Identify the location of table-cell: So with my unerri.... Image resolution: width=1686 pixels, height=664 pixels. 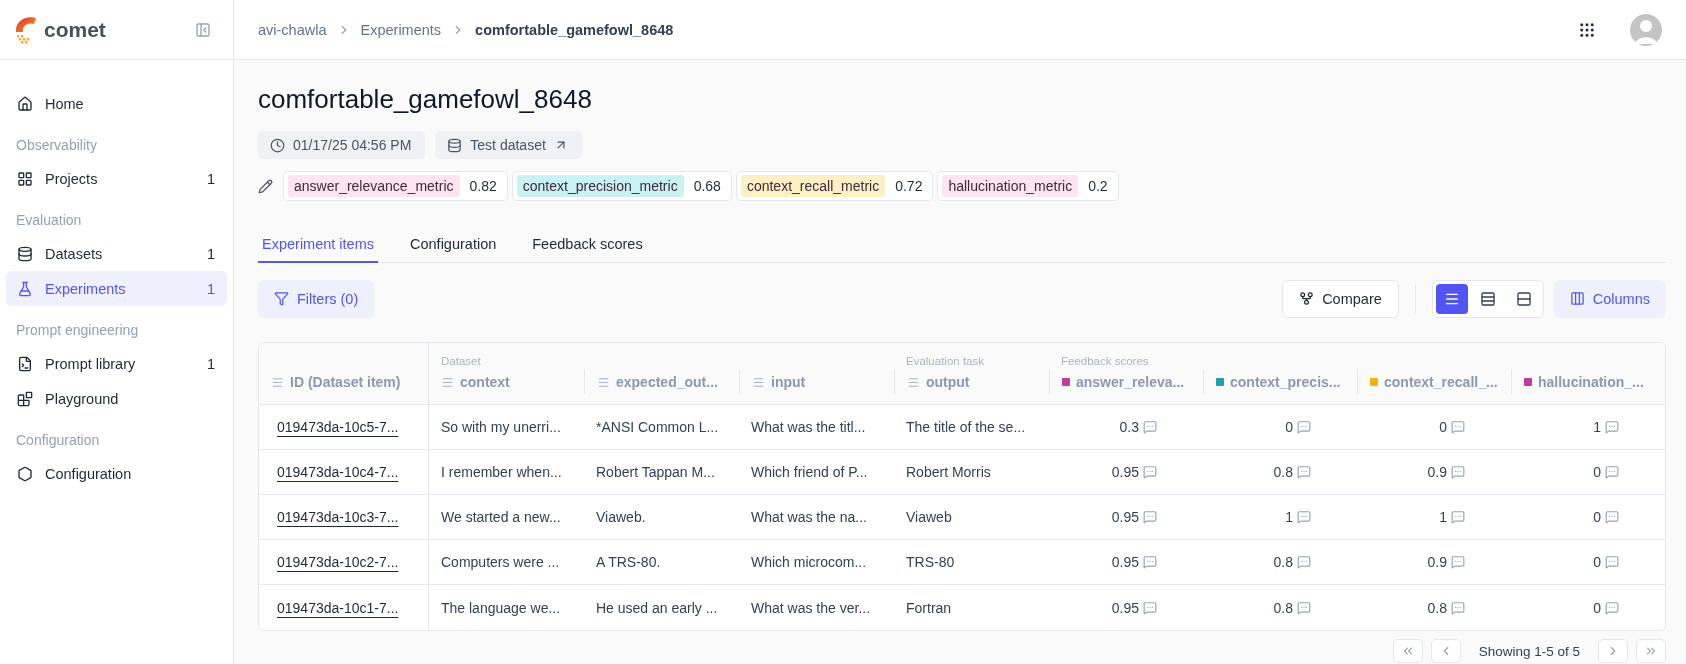
(501, 427).